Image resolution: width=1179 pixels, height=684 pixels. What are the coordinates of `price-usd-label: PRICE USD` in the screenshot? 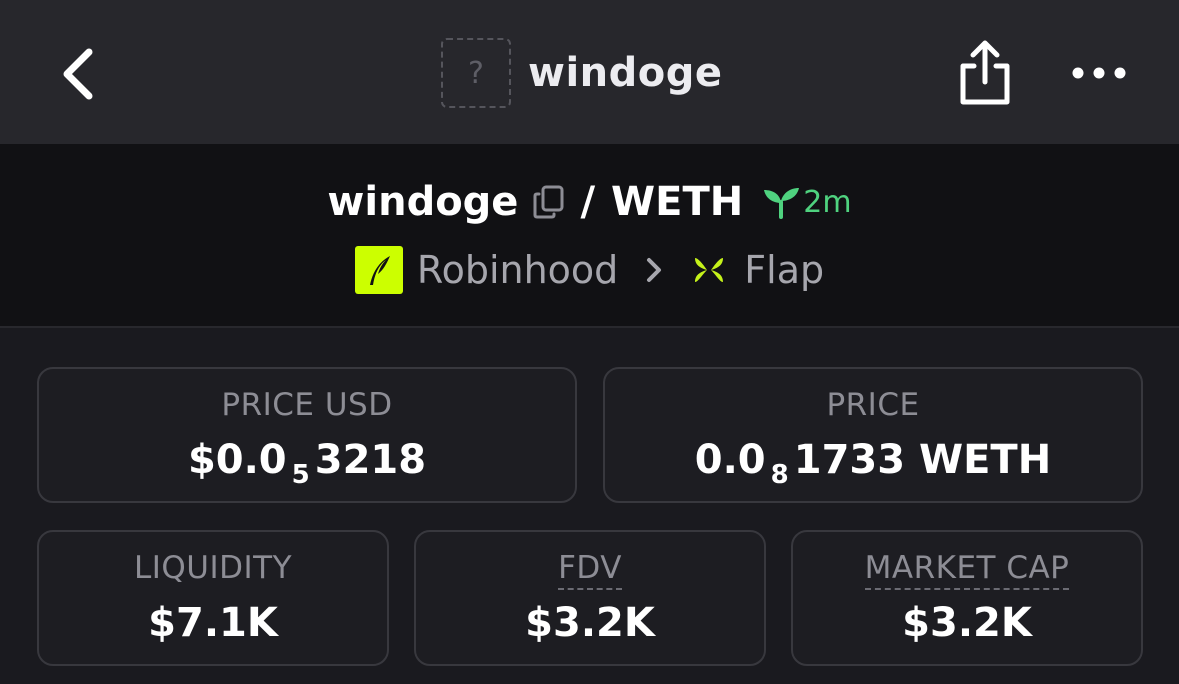 It's located at (307, 405).